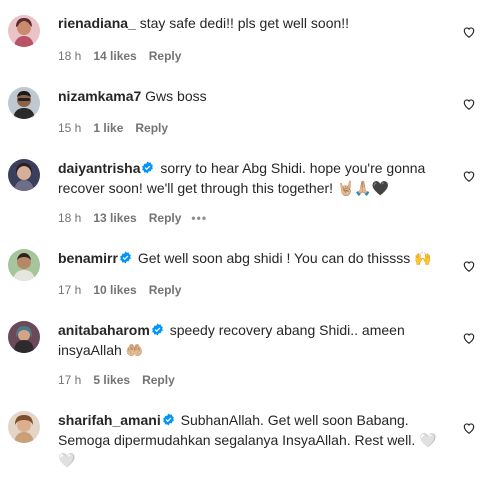  I want to click on comment-time: 15 h, so click(69, 128).